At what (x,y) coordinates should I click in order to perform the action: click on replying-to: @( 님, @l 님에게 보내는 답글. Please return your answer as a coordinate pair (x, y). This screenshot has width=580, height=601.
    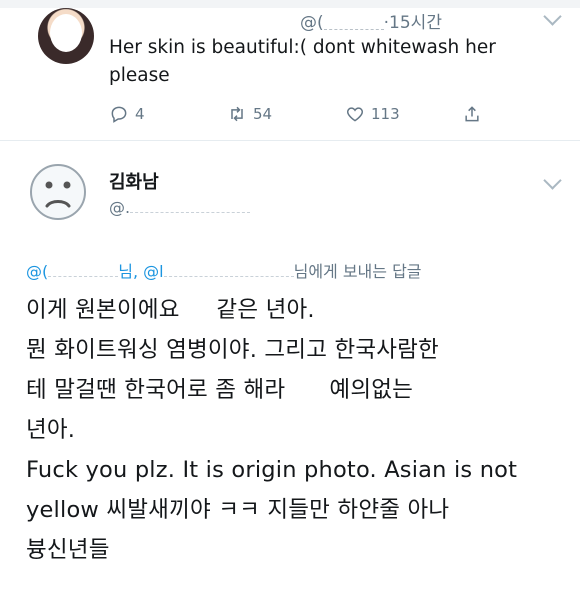
    Looking at the image, I should click on (224, 270).